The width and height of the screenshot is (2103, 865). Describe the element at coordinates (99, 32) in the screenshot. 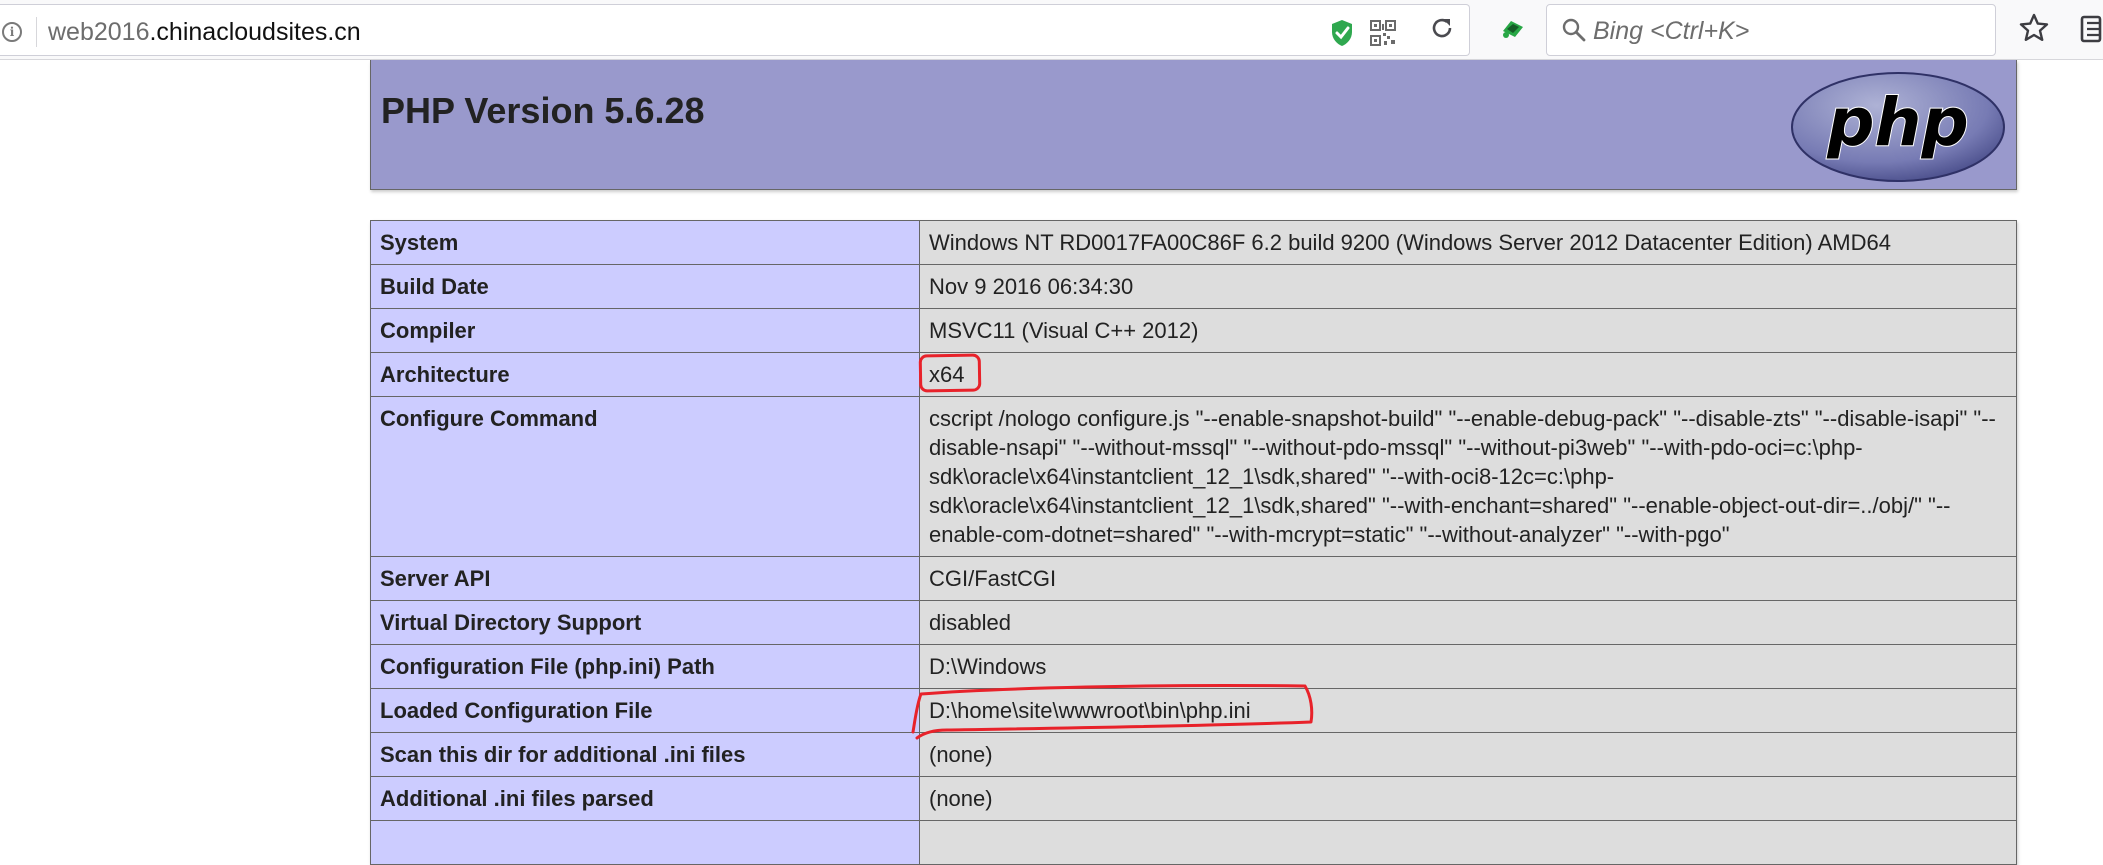

I see `url-host: web2016` at that location.